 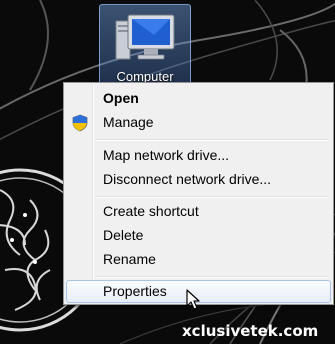 What do you see at coordinates (198, 122) in the screenshot?
I see `menu-item-manage: Manage` at bounding box center [198, 122].